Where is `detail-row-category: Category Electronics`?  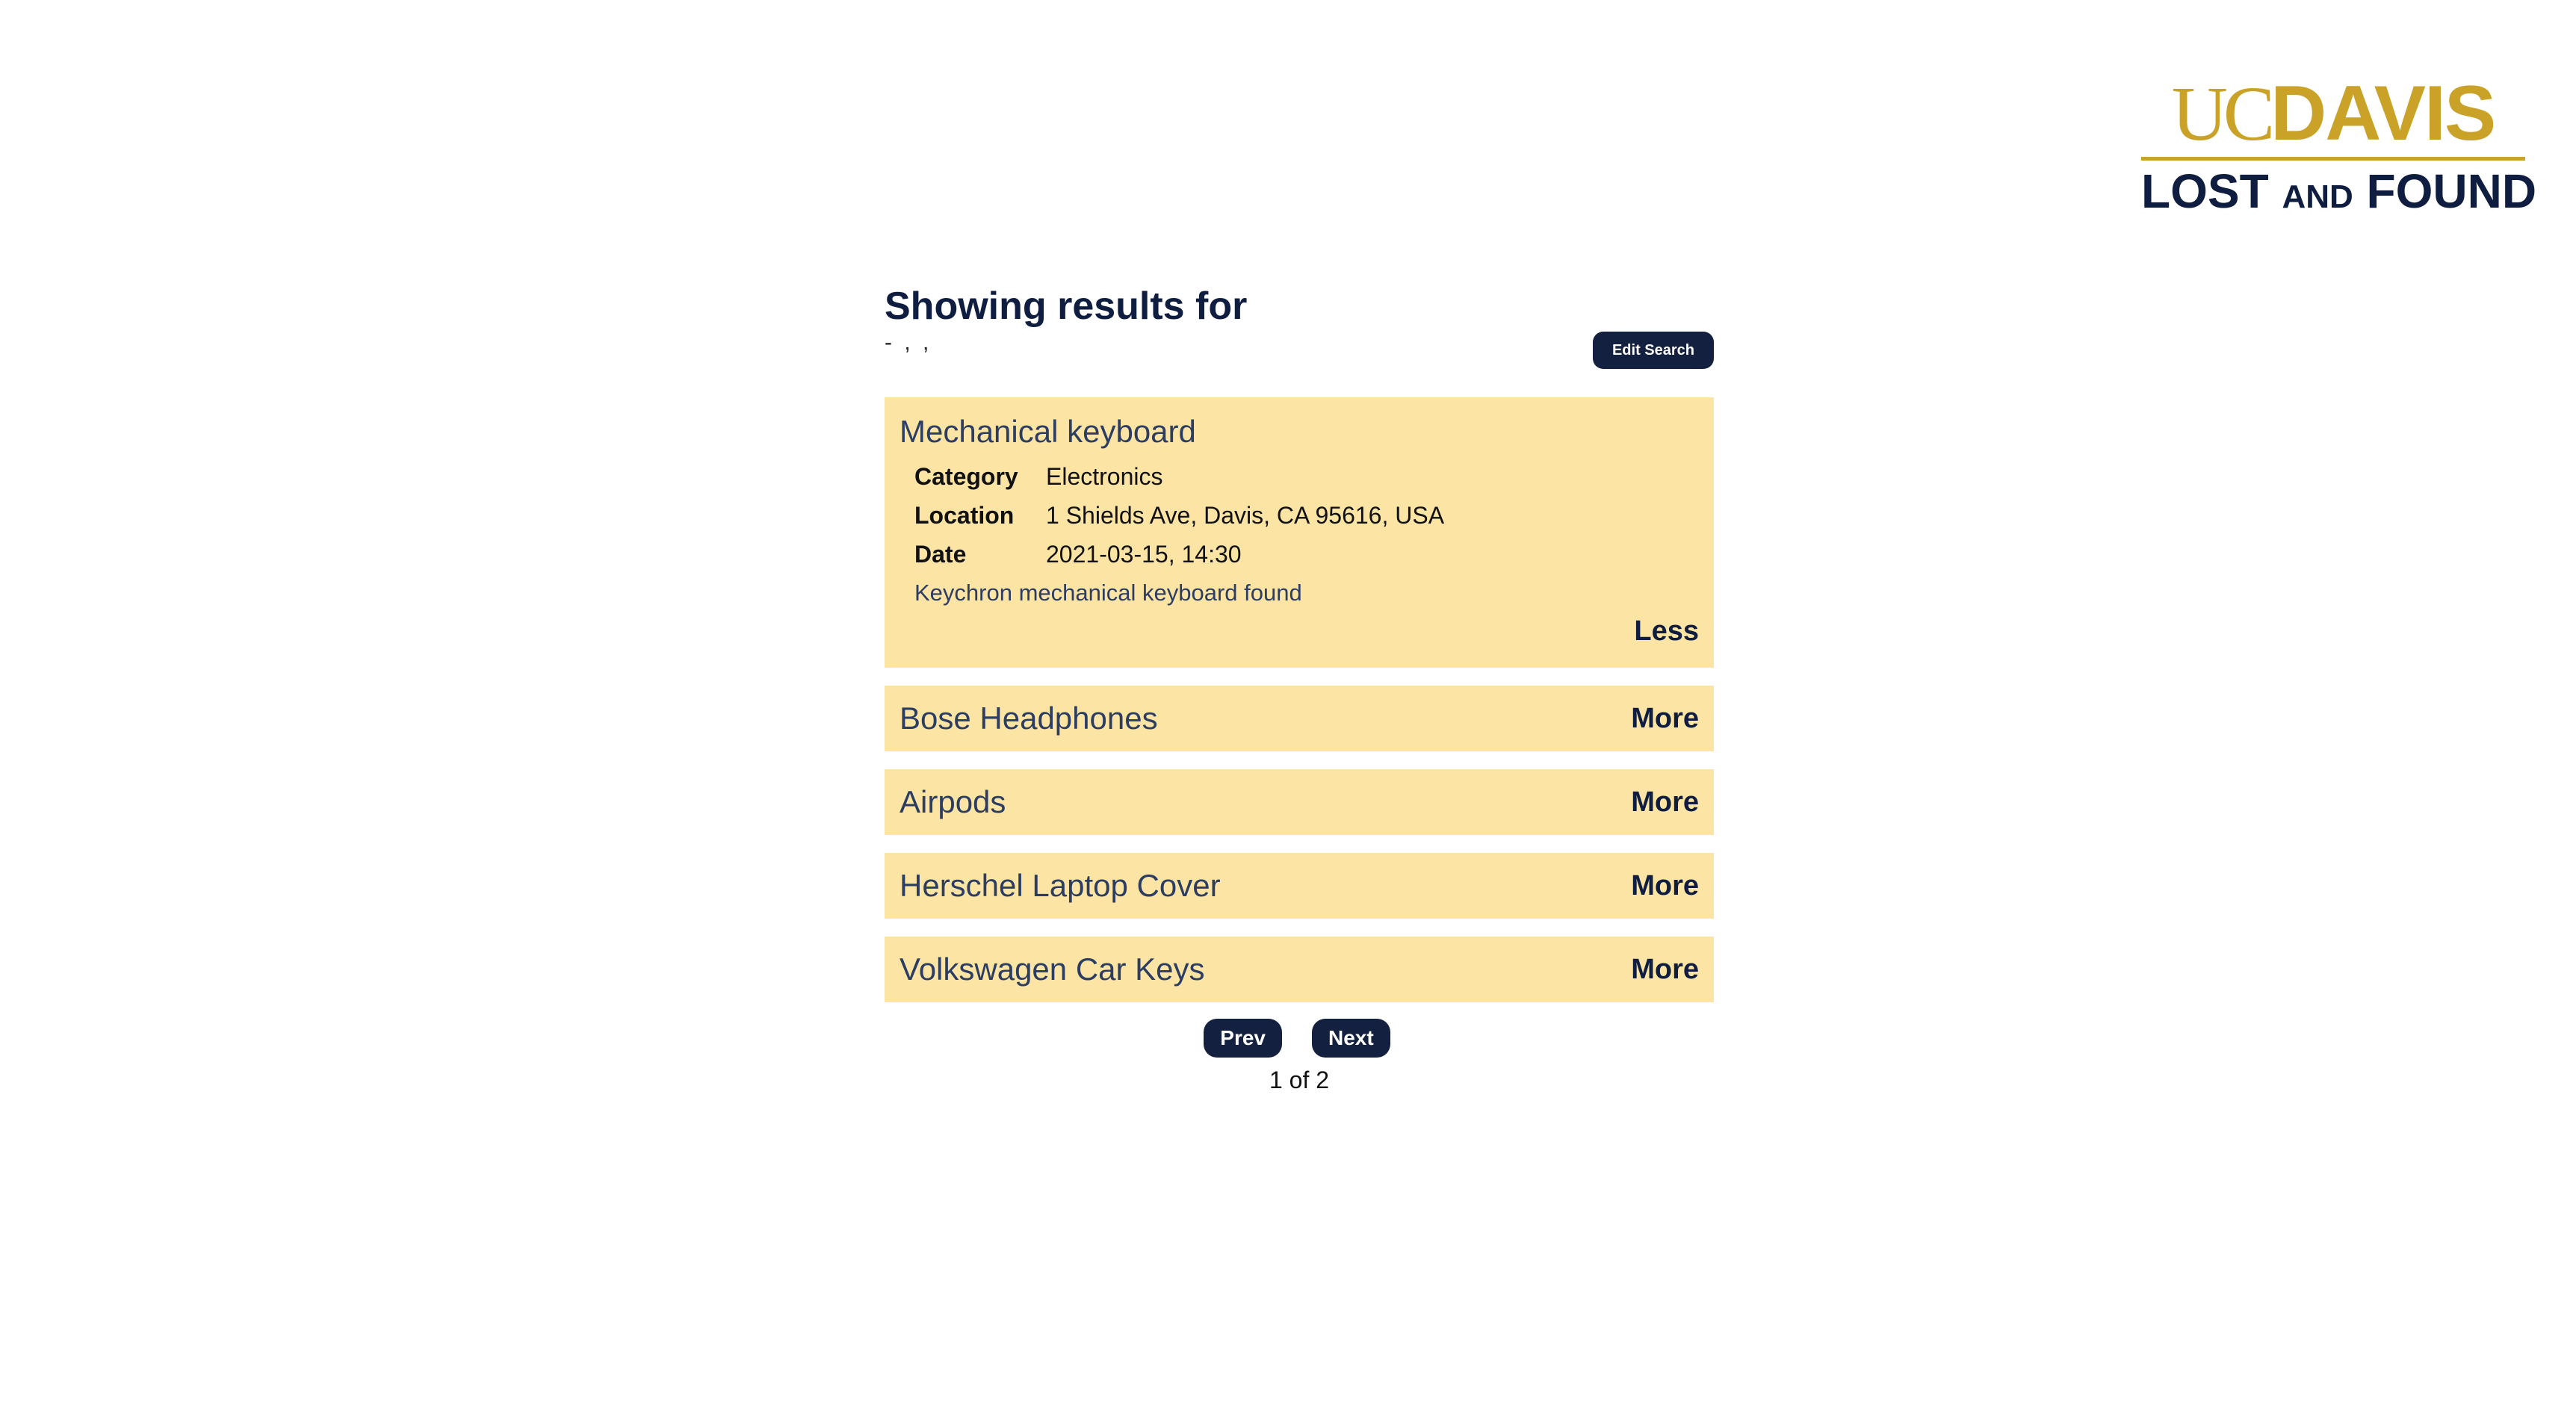 detail-row-category: Category Electronics is located at coordinates (1306, 476).